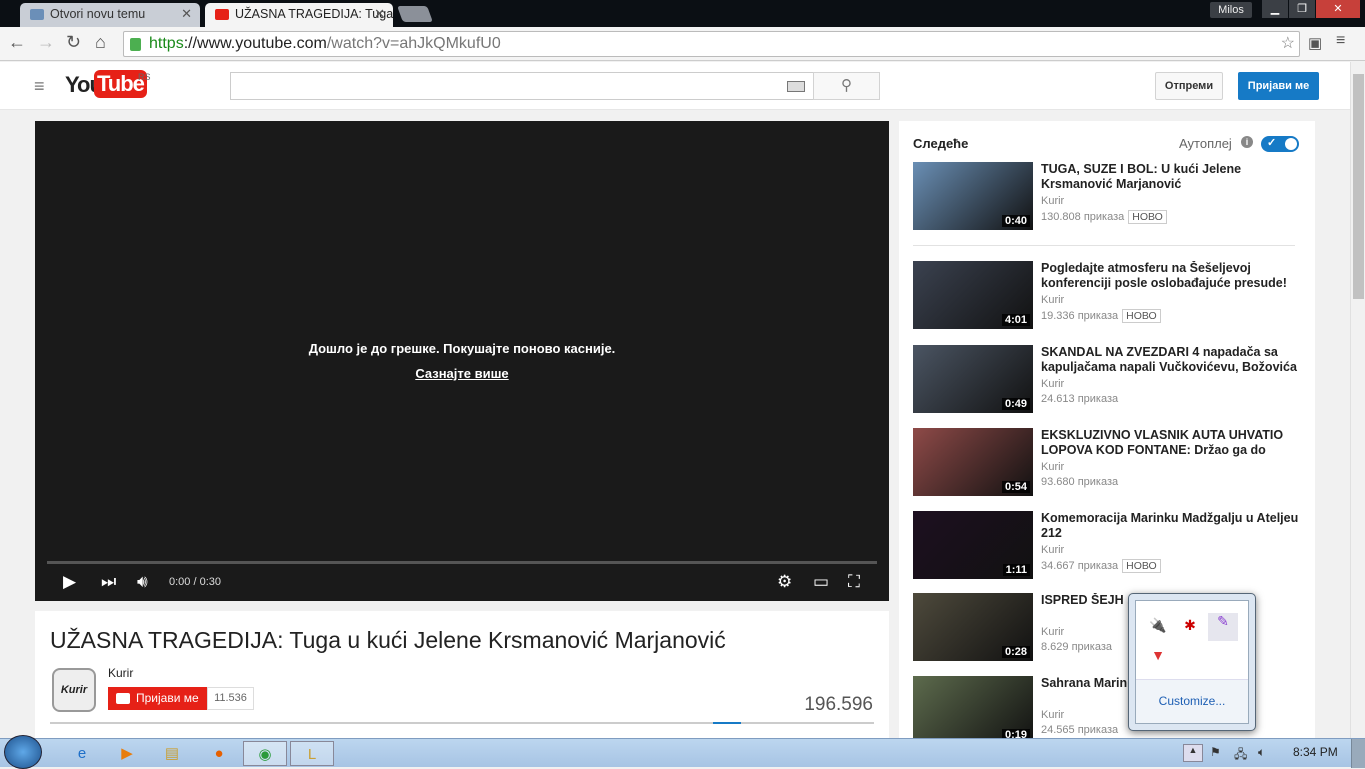 The image size is (1365, 769). What do you see at coordinates (1302, 9) in the screenshot?
I see `maximize-button: ❐` at bounding box center [1302, 9].